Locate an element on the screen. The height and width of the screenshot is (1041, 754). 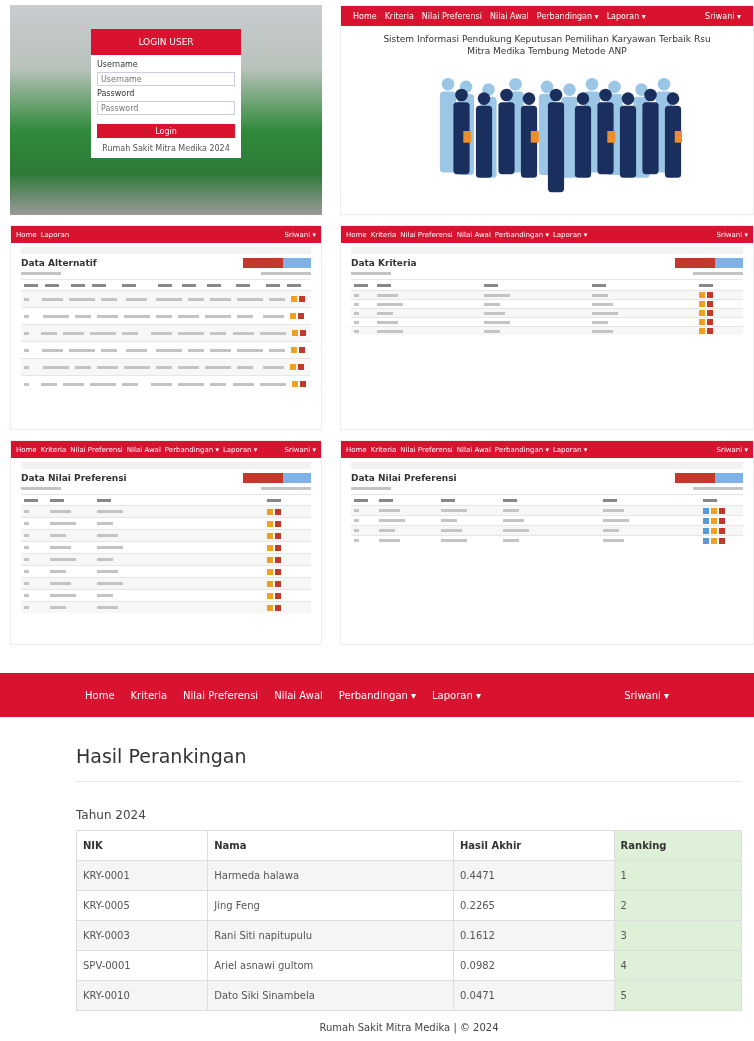
page-title: Hasil Perankingan is located at coordinates (409, 763).